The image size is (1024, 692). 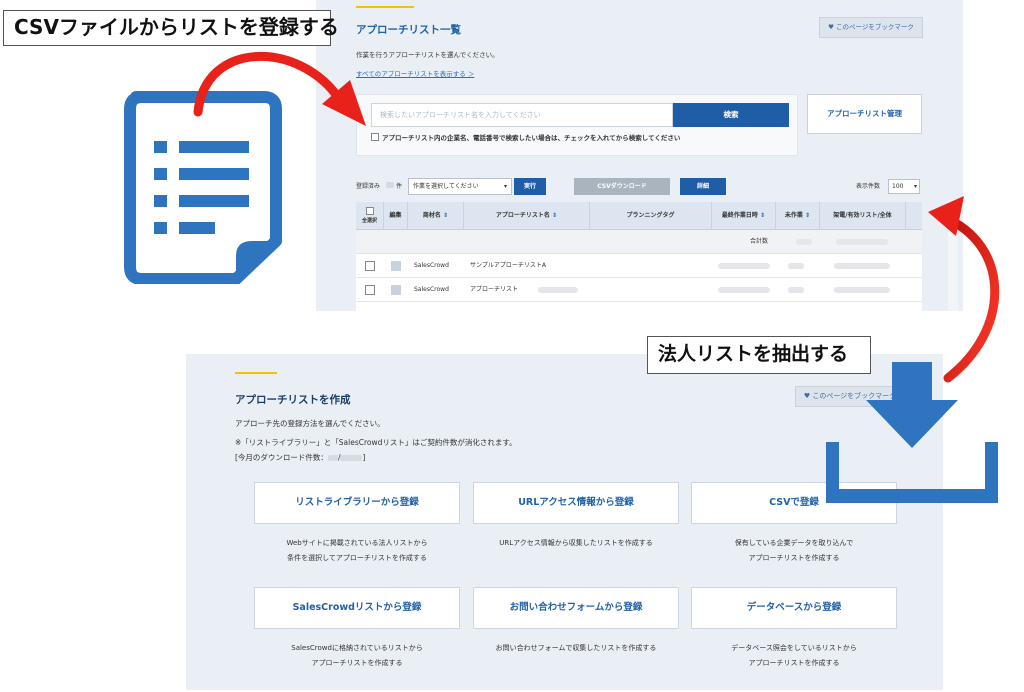 I want to click on last-work-date-header: 最終作業日時 ⇕, so click(x=744, y=216).